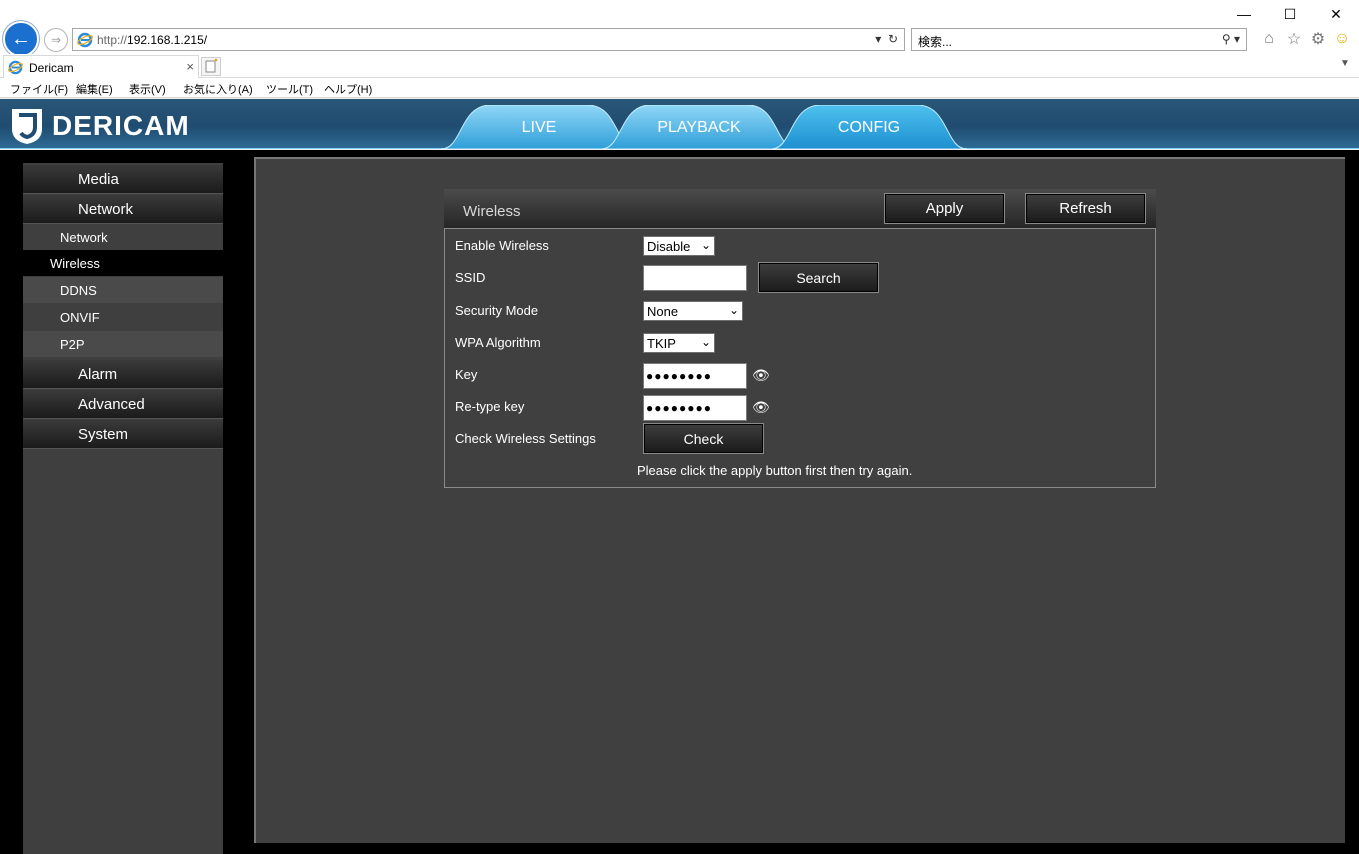  Describe the element at coordinates (679, 343) in the screenshot. I see `wpa-algorithm-select: TKIP ⌄` at that location.